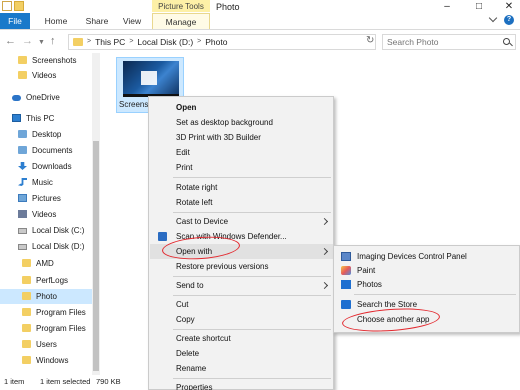 The height and width of the screenshot is (390, 520). Describe the element at coordinates (16, 98) in the screenshot. I see `cloud-icon` at that location.